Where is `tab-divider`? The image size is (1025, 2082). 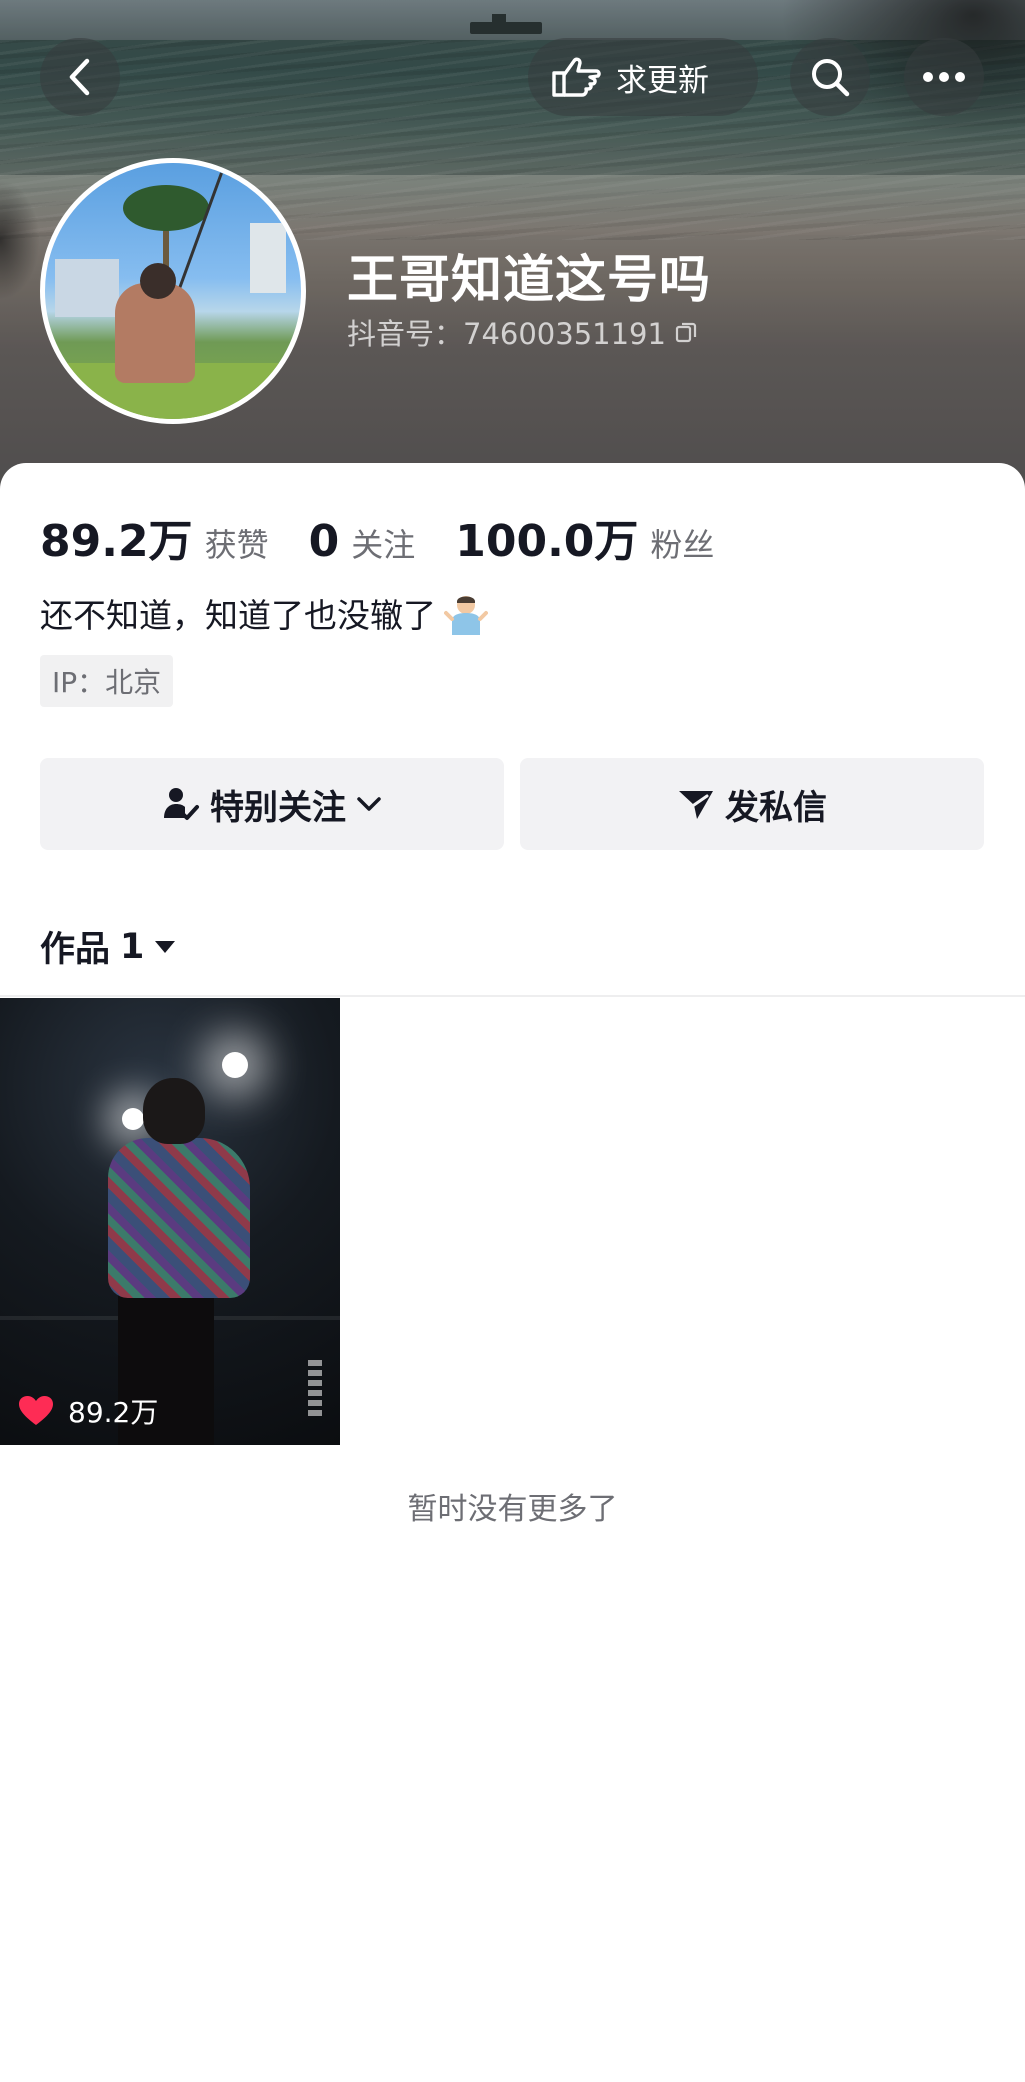 tab-divider is located at coordinates (512, 996).